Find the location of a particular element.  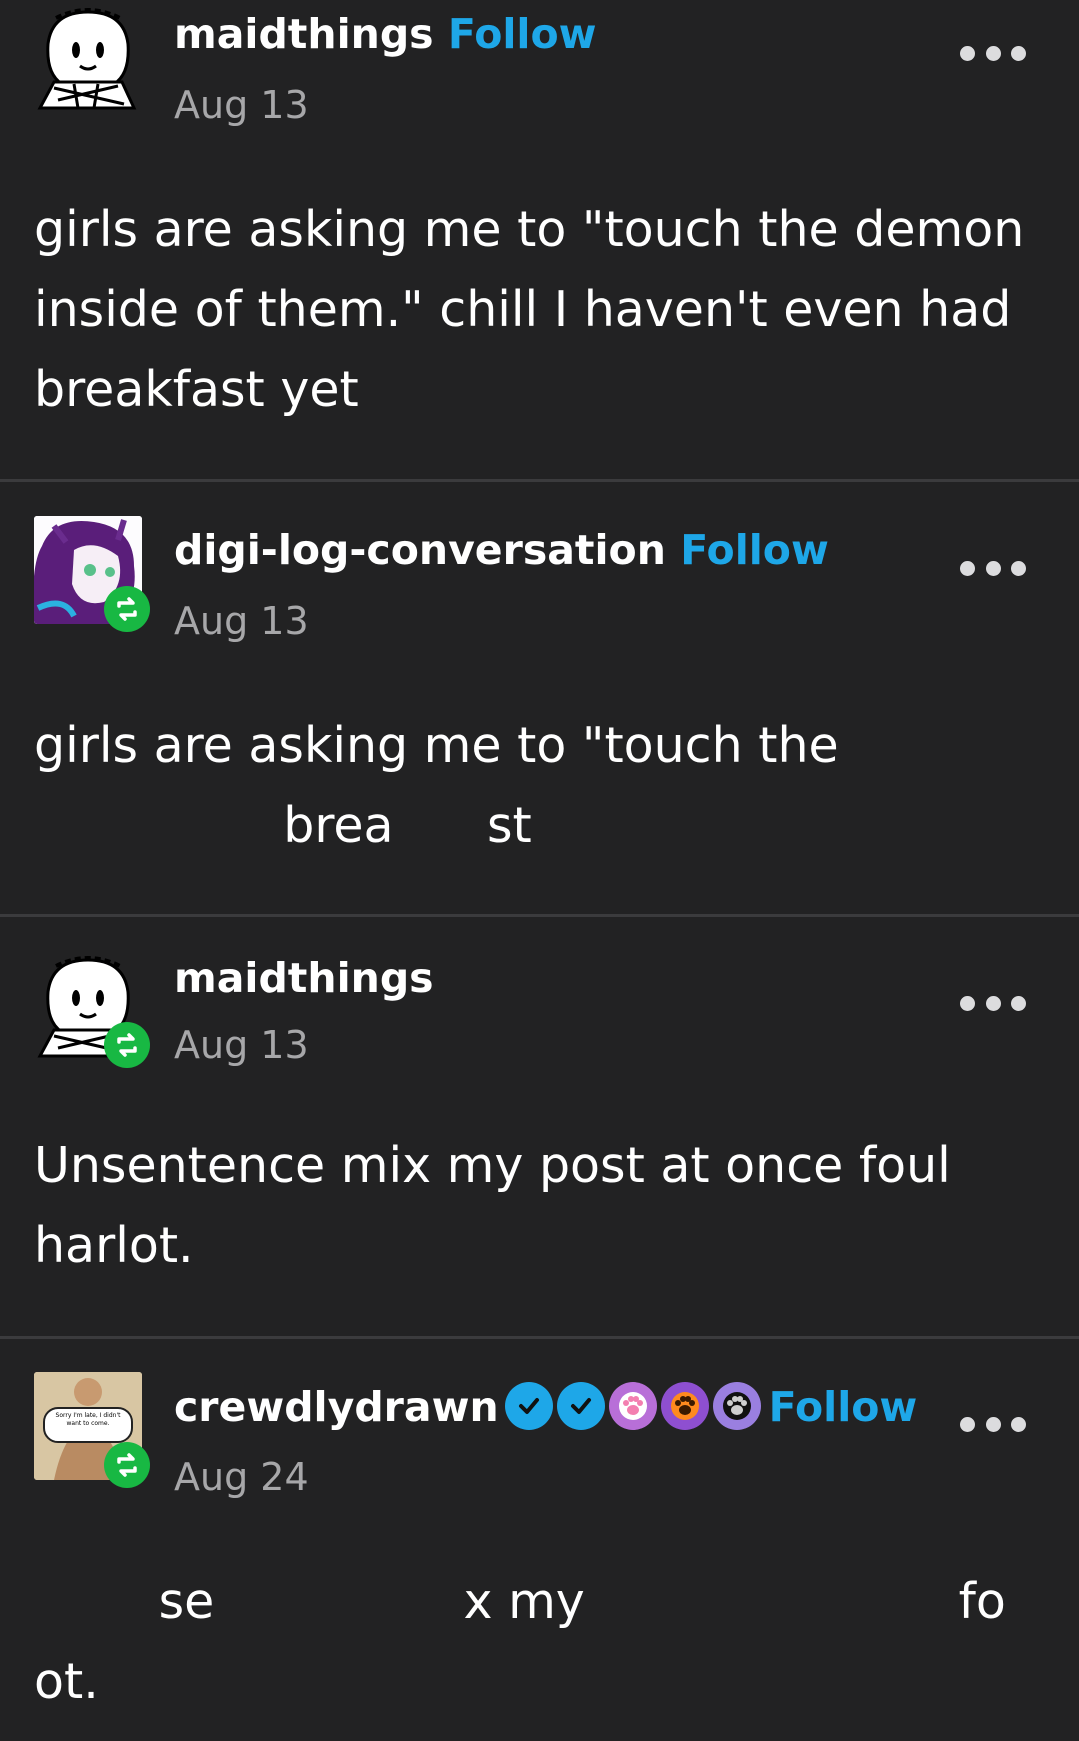

avatar-caption: Sorry I'm late, I didn't want to come. is located at coordinates (88, 1419).